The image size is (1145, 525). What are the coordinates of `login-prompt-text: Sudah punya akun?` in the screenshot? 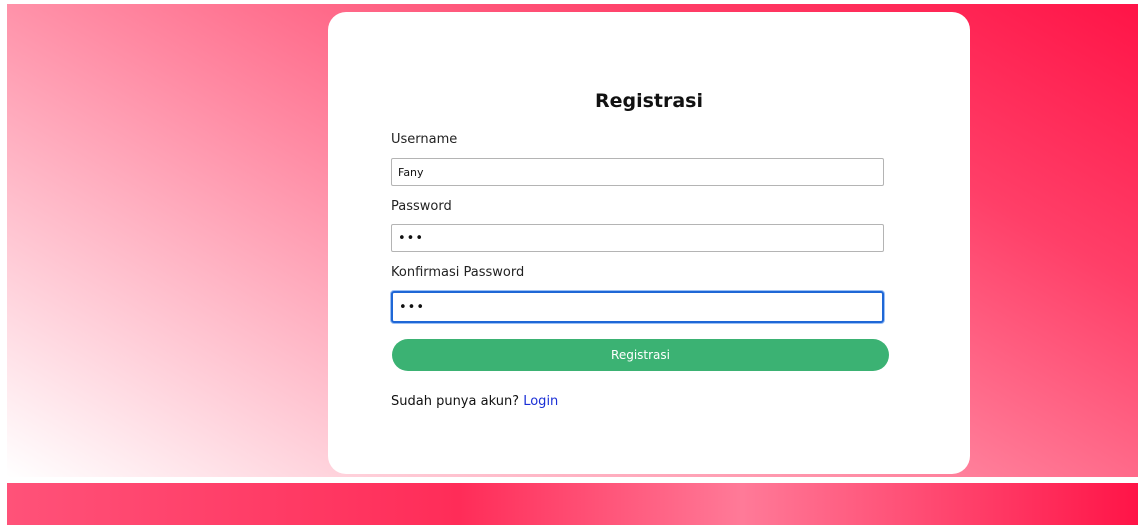 It's located at (455, 401).